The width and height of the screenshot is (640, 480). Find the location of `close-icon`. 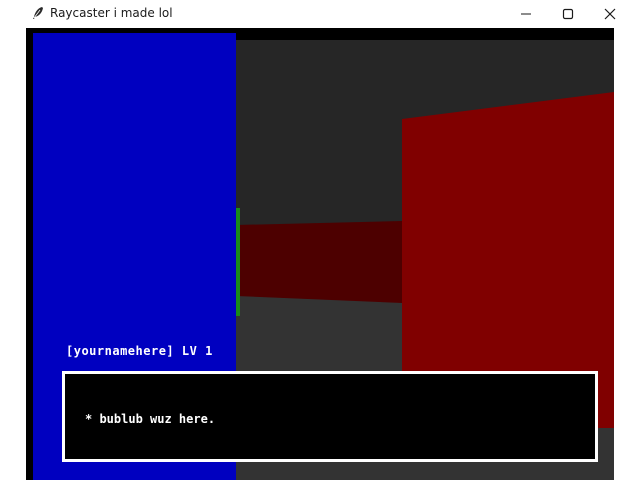

close-icon is located at coordinates (610, 14).